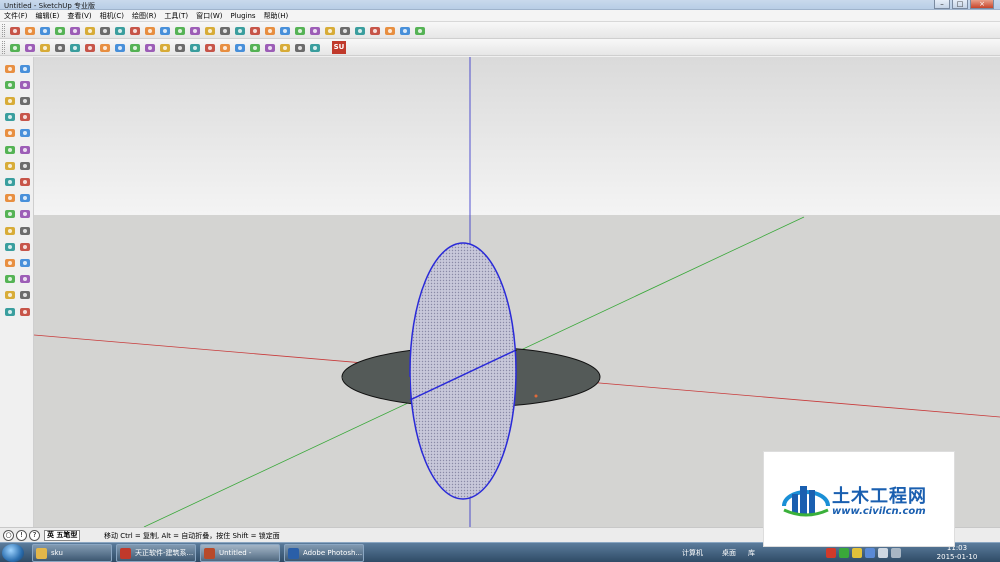 The image size is (1000, 562). What do you see at coordinates (896, 553) in the screenshot?
I see `flag-icon` at bounding box center [896, 553].